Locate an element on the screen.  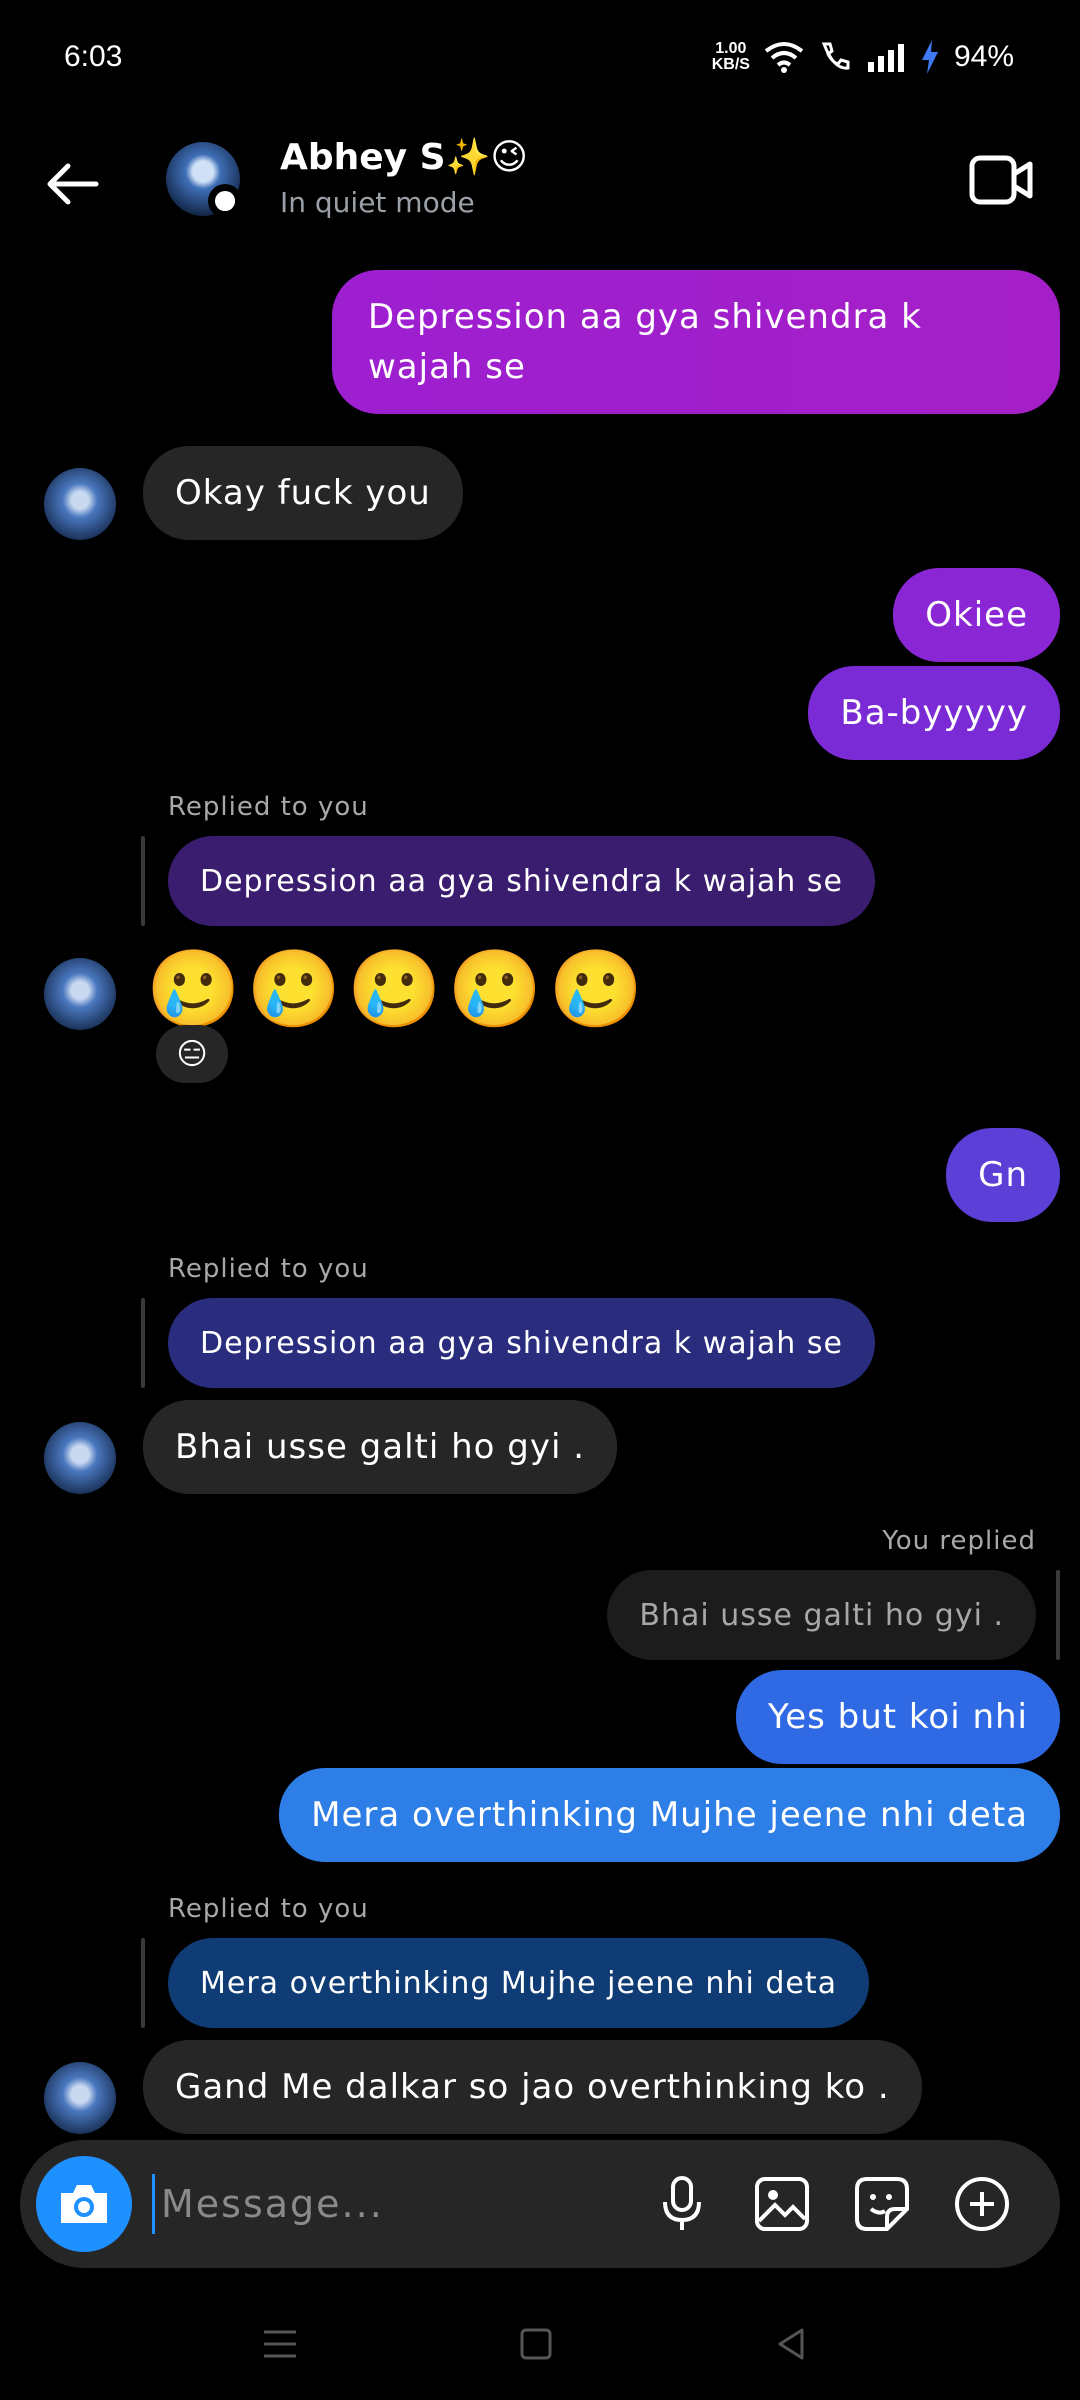
message-outgoing: Gn is located at coordinates (1003, 1175).